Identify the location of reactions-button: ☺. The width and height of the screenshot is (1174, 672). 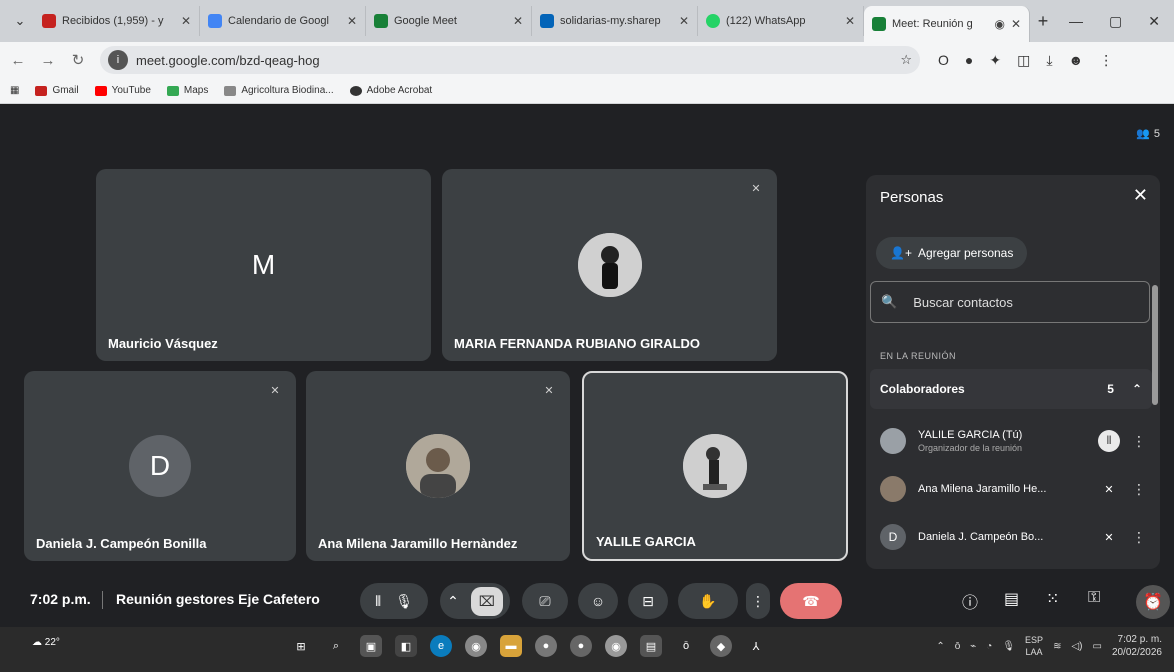
(598, 601).